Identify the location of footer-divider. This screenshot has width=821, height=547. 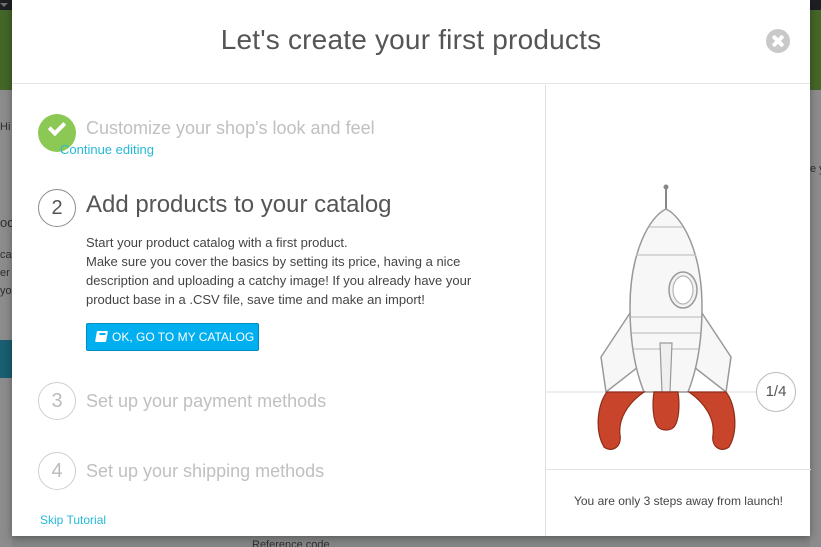
(678, 469).